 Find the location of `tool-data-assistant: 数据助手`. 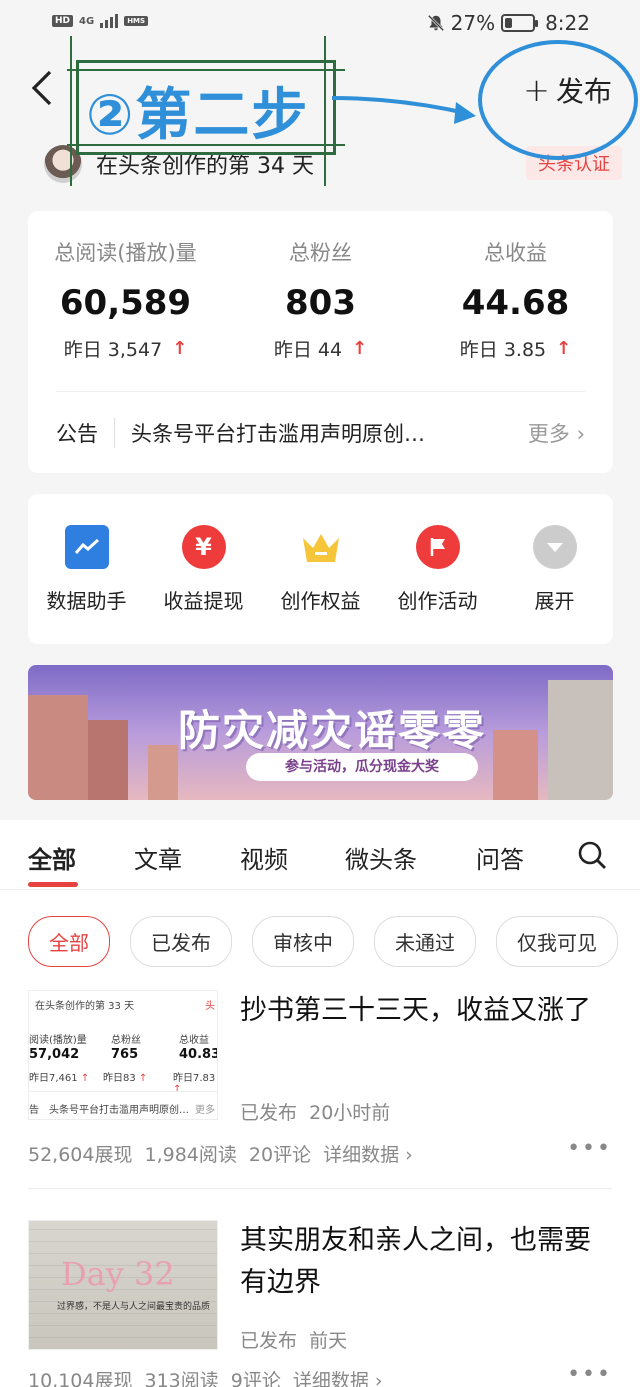

tool-data-assistant: 数据助手 is located at coordinates (87, 569).